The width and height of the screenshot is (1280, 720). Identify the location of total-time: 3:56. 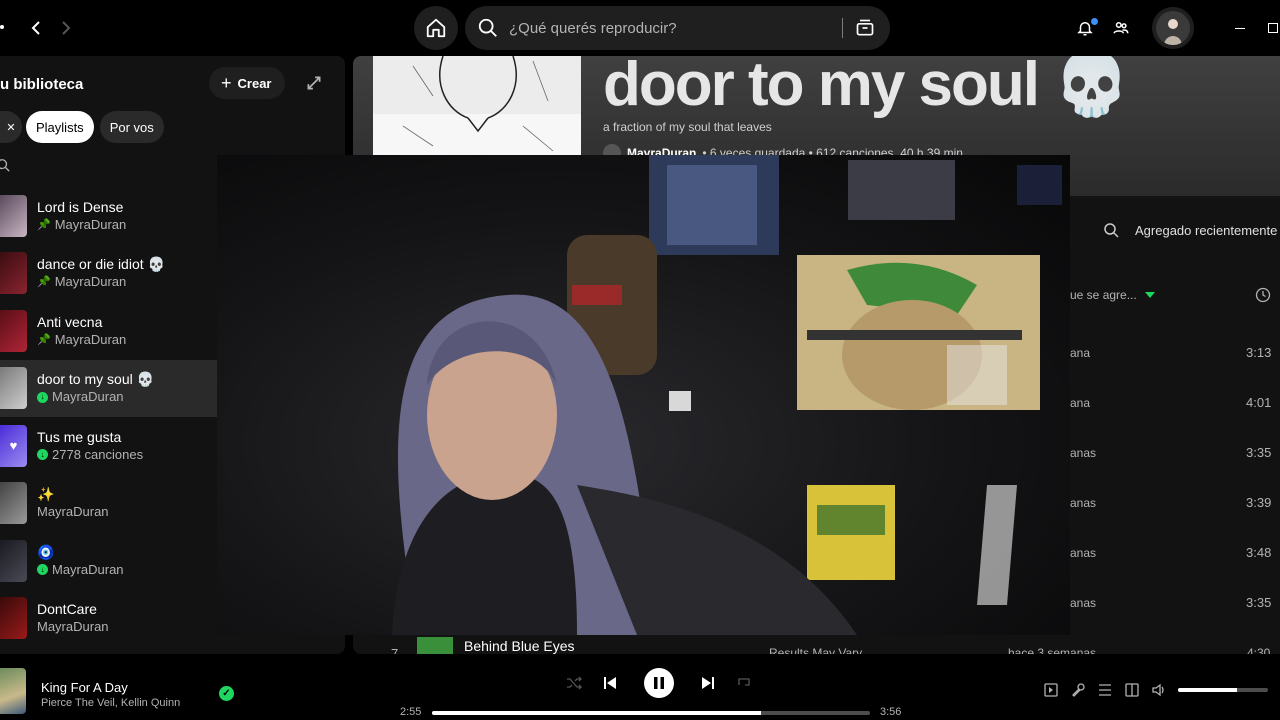
(891, 712).